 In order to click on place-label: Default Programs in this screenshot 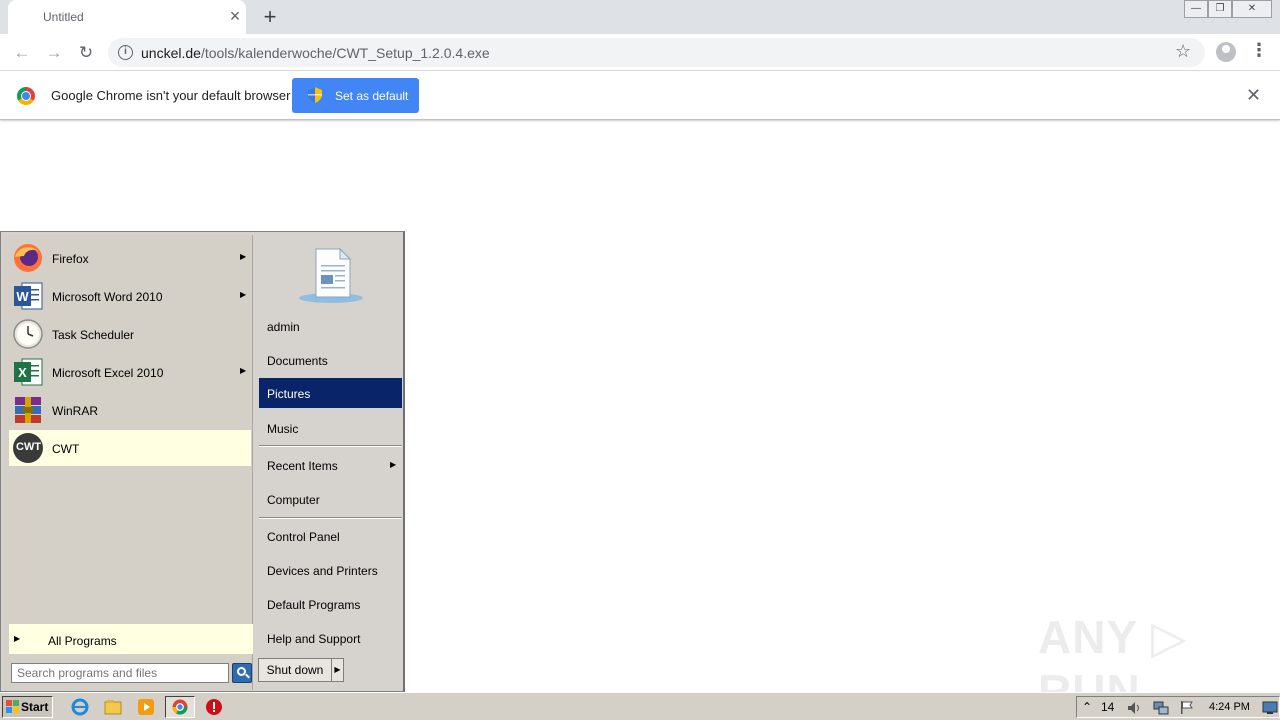, I will do `click(314, 605)`.